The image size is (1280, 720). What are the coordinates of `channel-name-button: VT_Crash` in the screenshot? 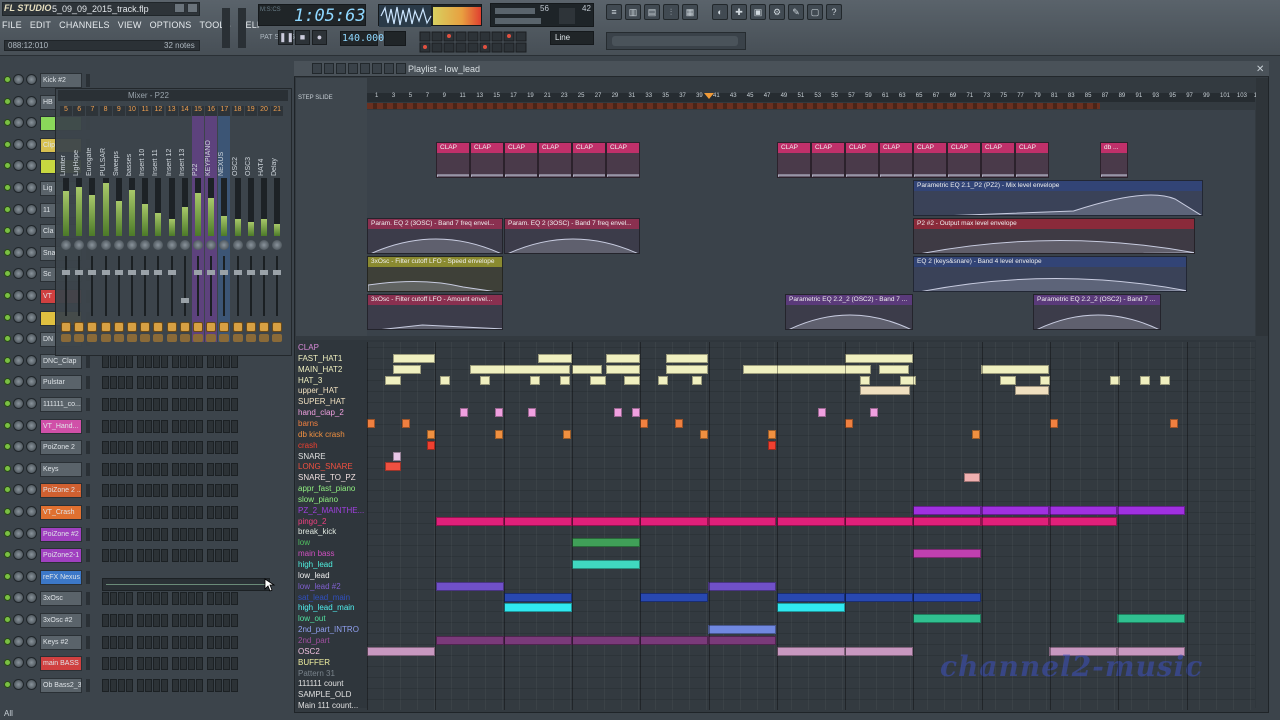 It's located at (61, 512).